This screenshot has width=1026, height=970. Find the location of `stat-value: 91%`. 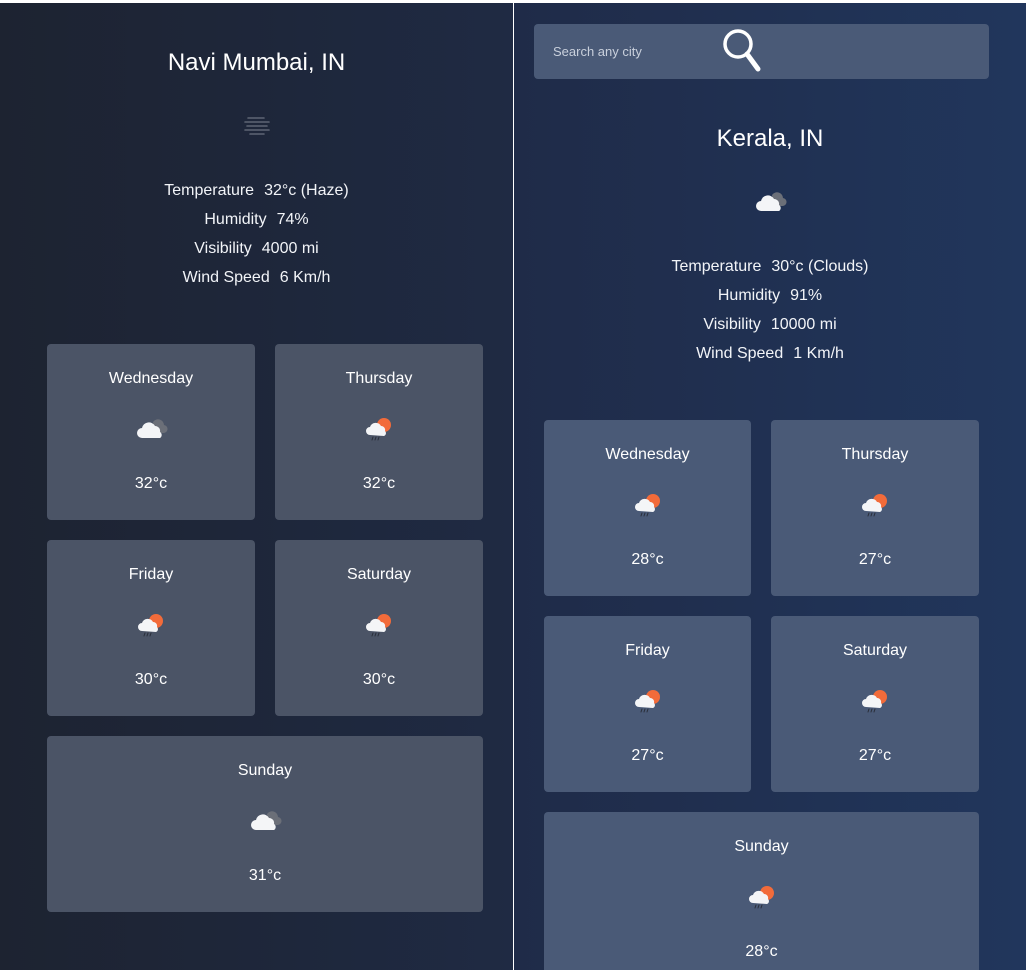

stat-value: 91% is located at coordinates (806, 295).